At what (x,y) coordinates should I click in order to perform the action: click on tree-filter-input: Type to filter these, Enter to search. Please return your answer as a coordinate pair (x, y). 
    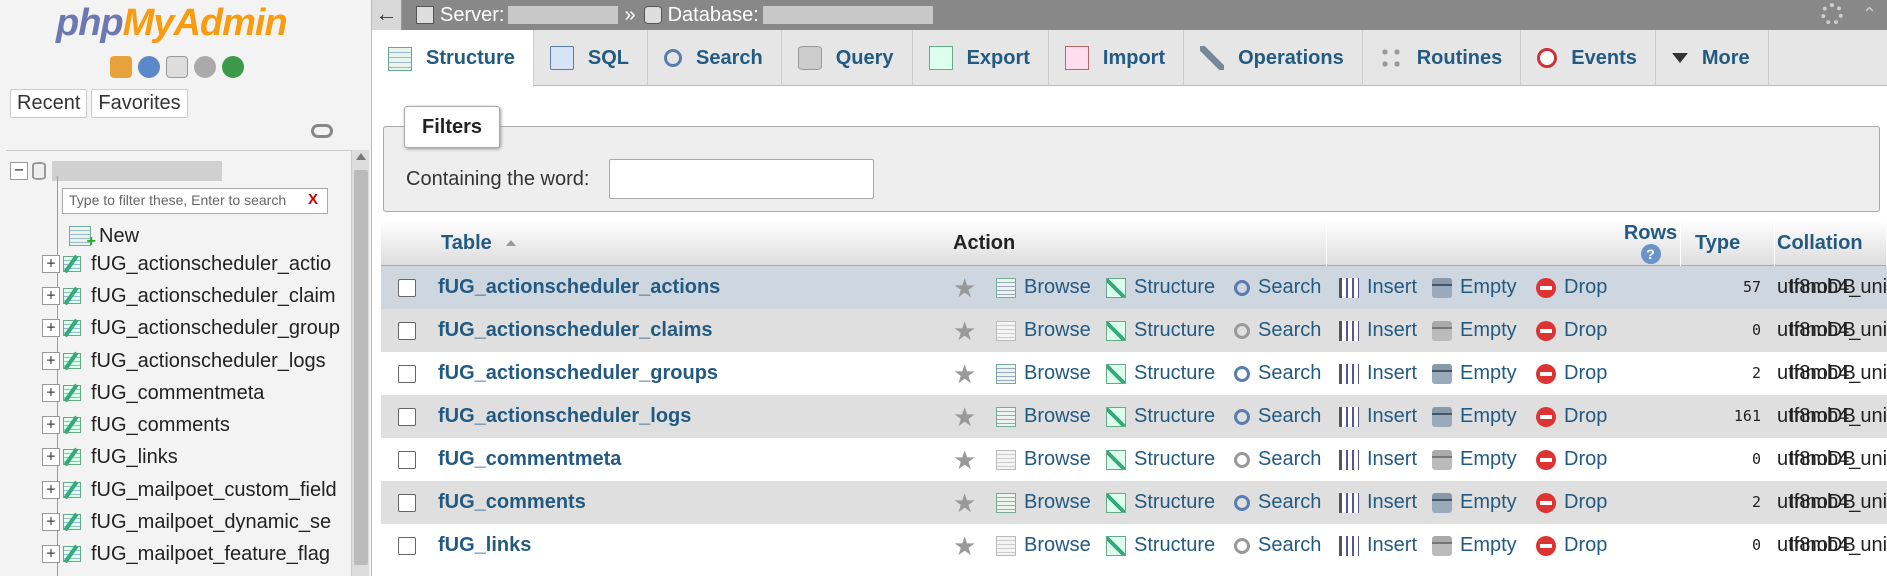
    Looking at the image, I should click on (195, 201).